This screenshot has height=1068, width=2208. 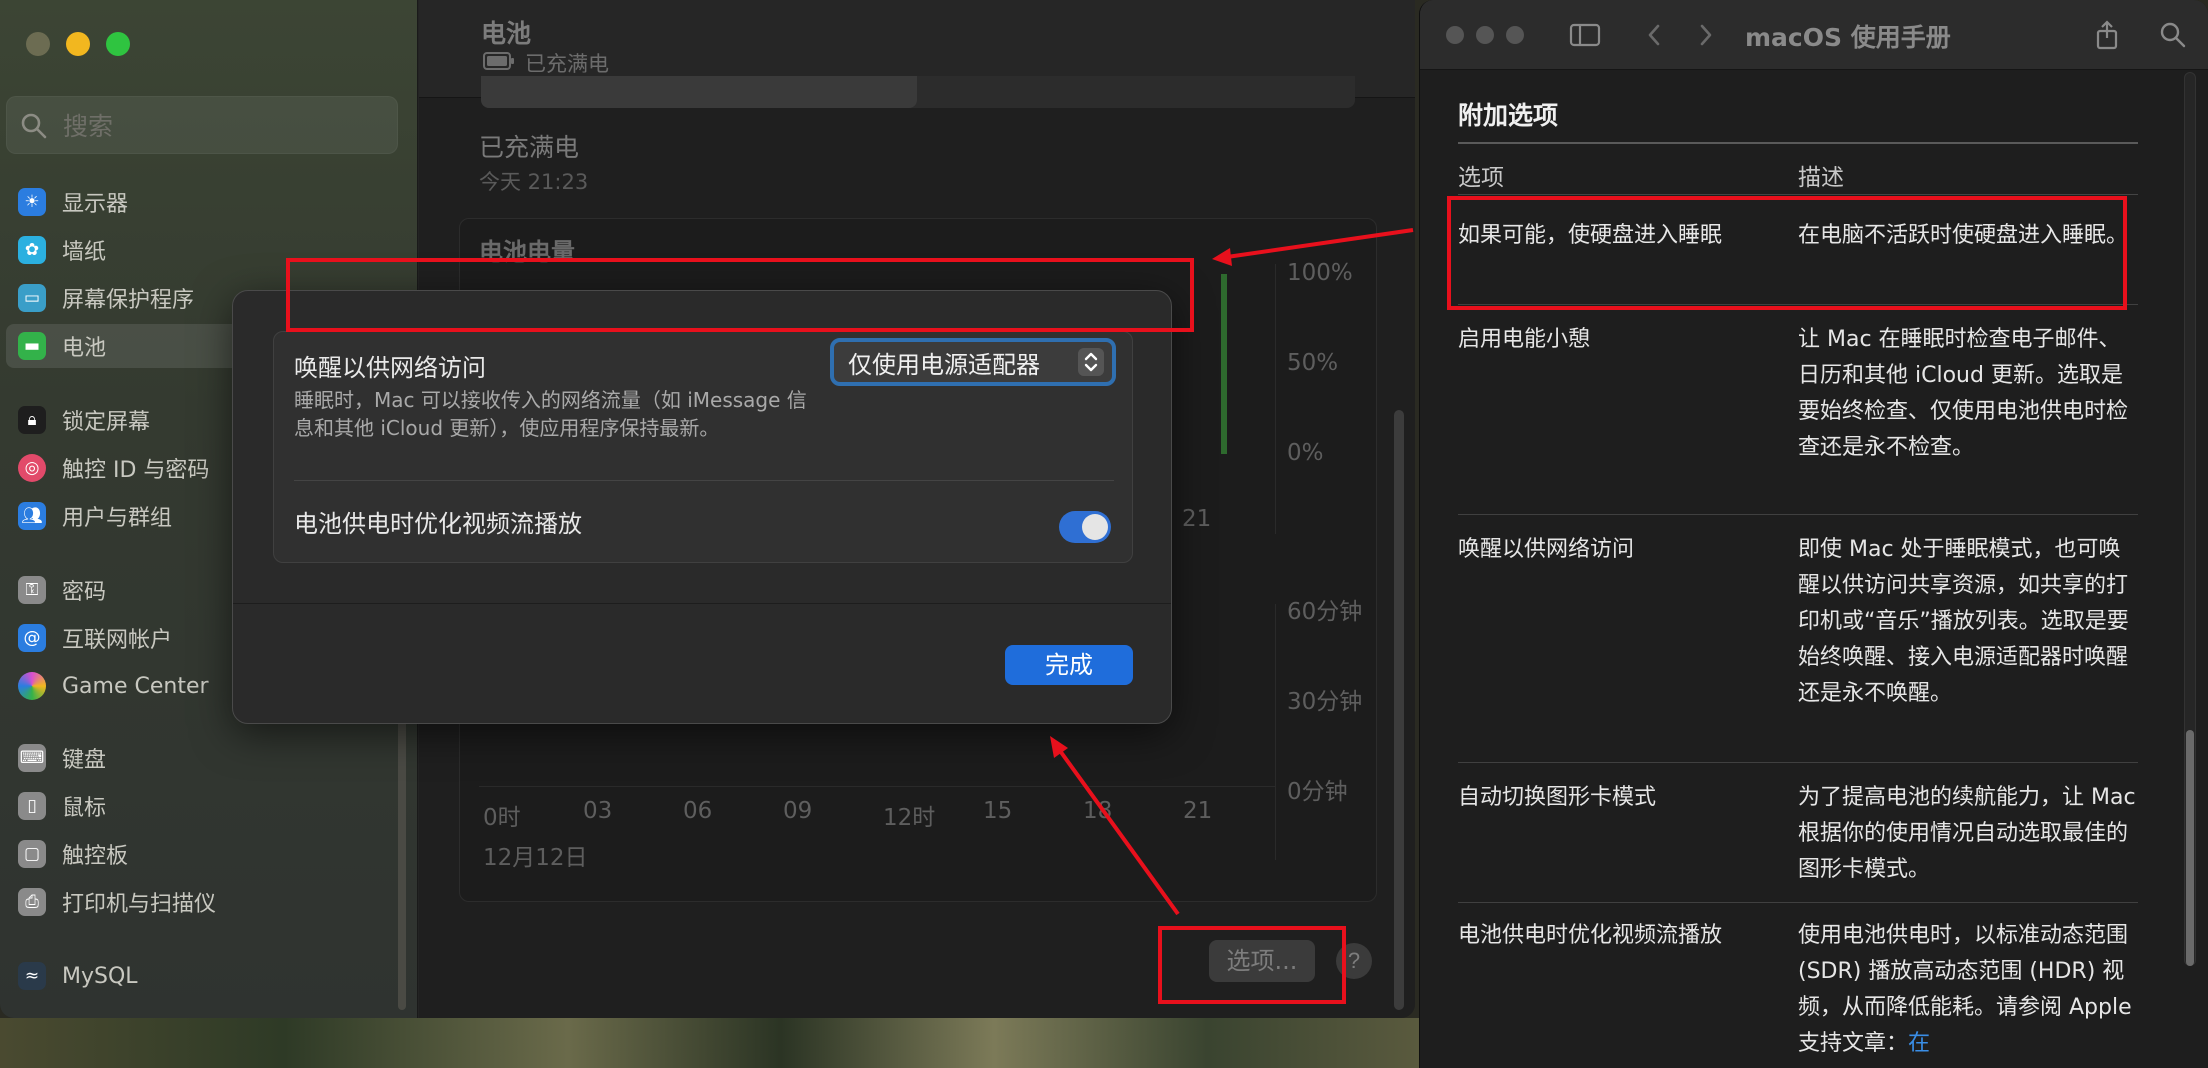 I want to click on share-icon, so click(x=2107, y=35).